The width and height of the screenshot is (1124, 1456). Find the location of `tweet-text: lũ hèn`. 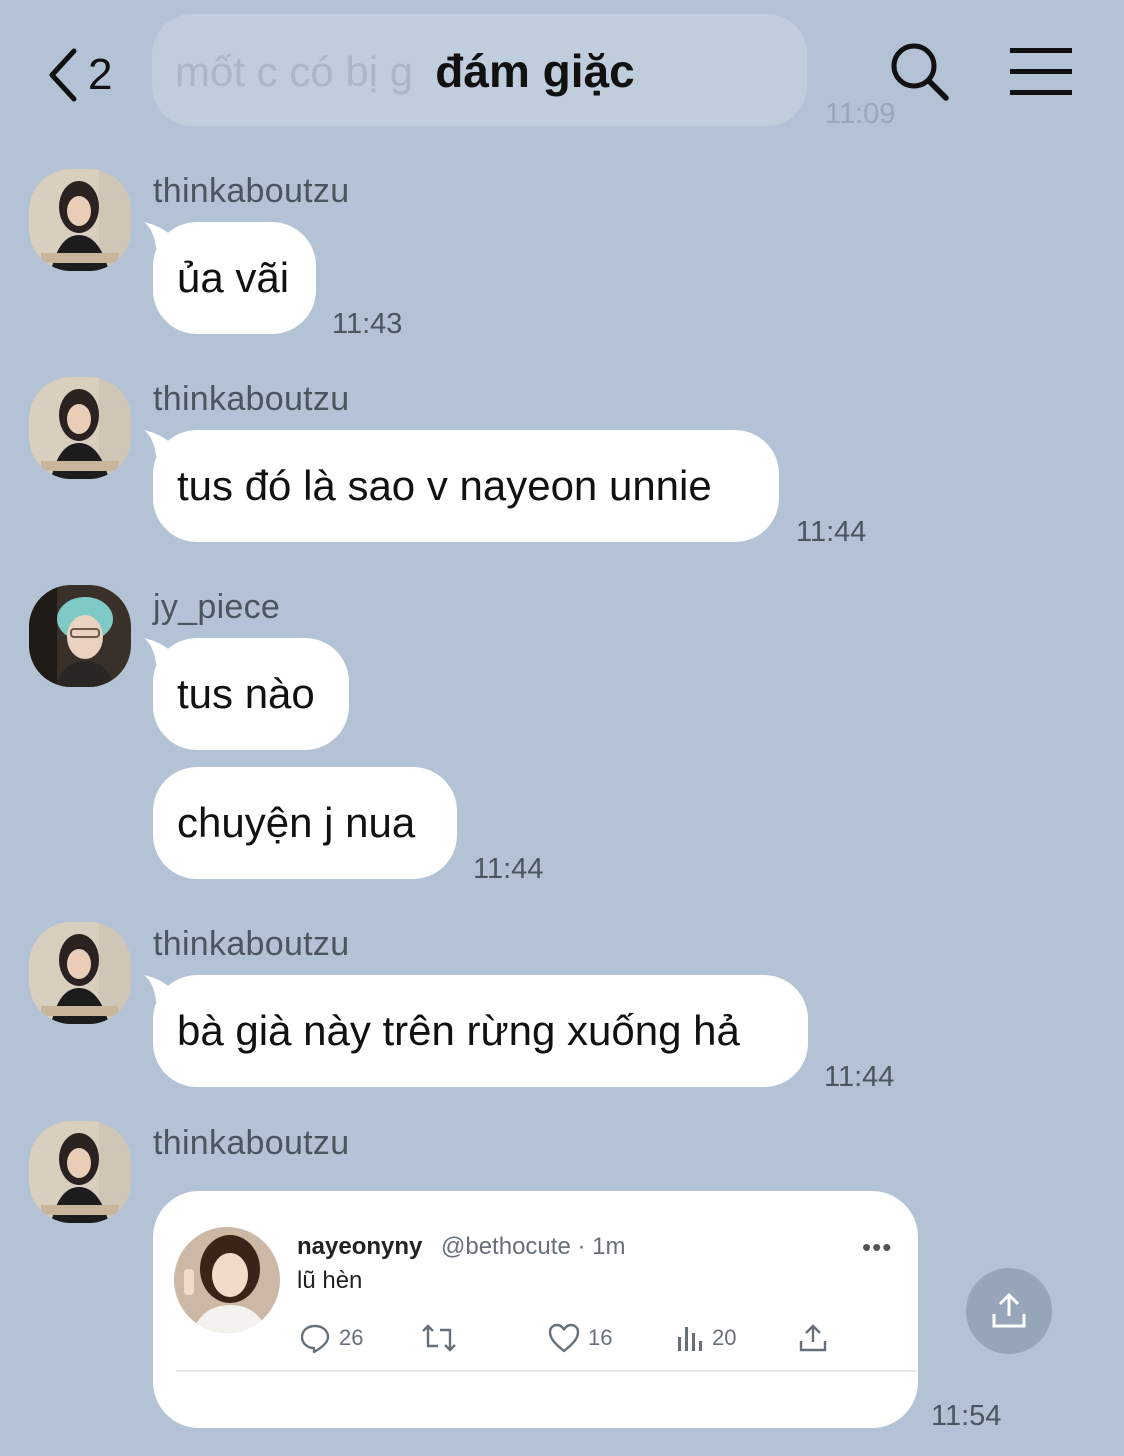

tweet-text: lũ hèn is located at coordinates (330, 1280).